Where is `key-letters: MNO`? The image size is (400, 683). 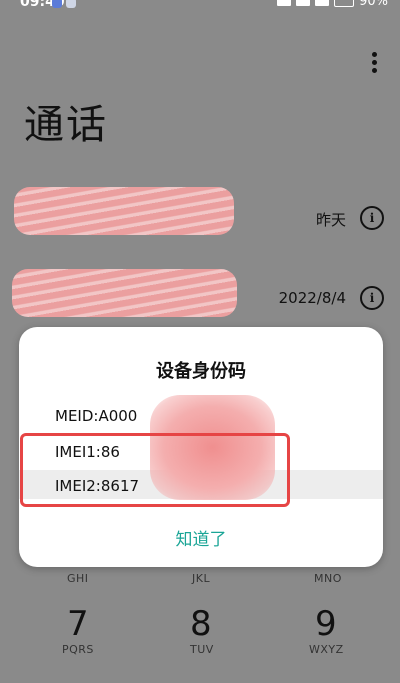 key-letters: MNO is located at coordinates (328, 578).